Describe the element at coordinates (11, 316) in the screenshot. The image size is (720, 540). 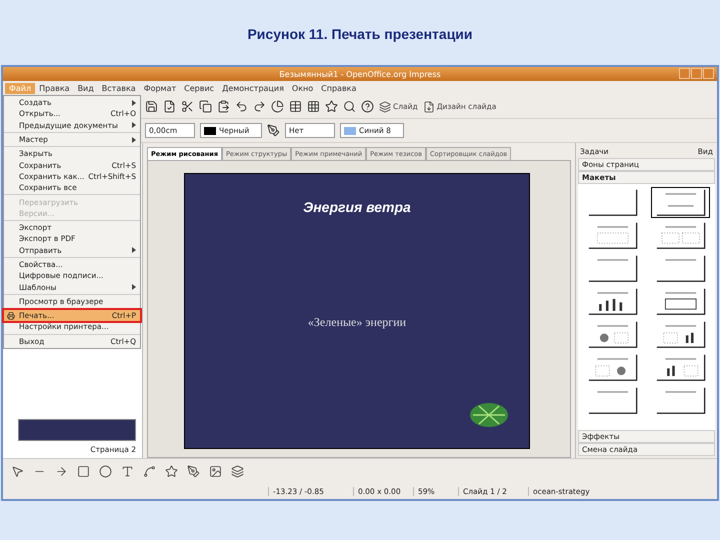
I see `printer-icon` at that location.